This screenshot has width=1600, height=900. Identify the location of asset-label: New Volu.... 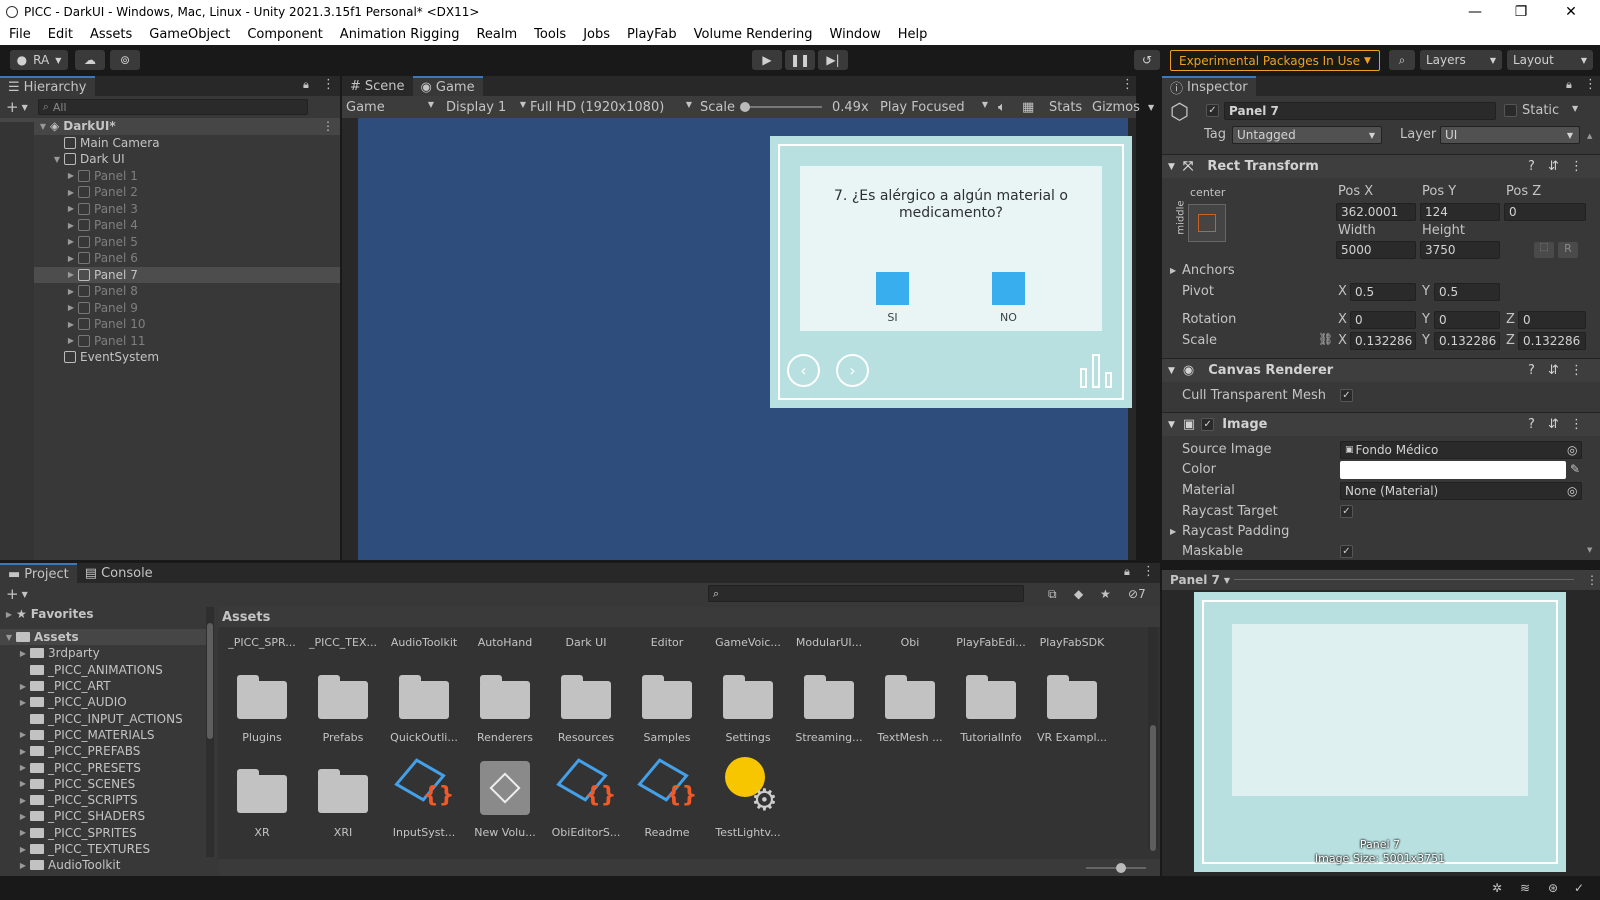
(505, 832).